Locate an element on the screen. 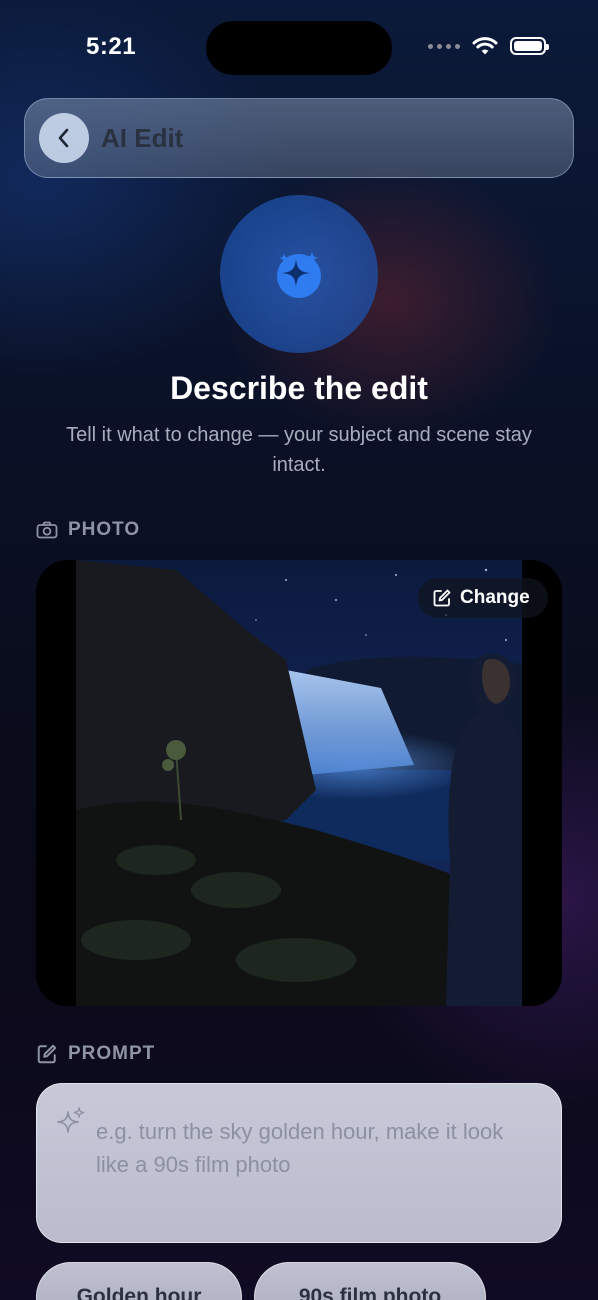  page-title: AI Edit is located at coordinates (142, 137).